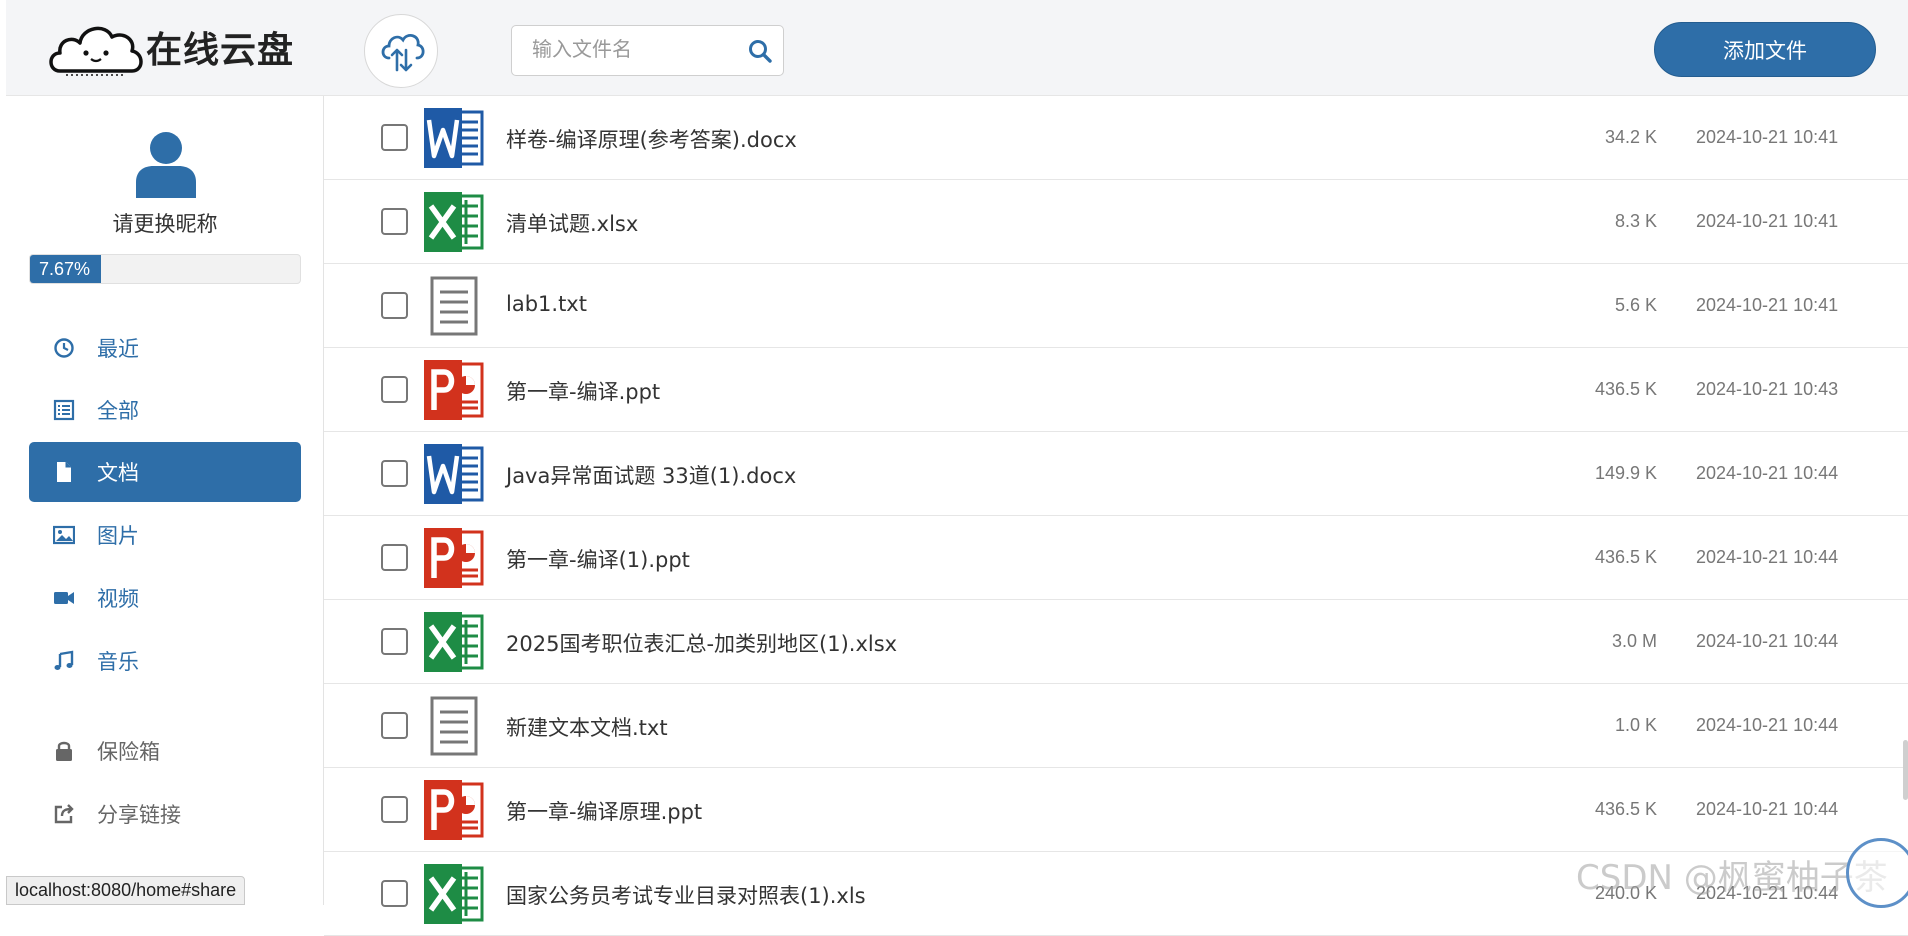 This screenshot has height=936, width=1908. I want to click on file-size: 149.9 K, so click(1626, 473).